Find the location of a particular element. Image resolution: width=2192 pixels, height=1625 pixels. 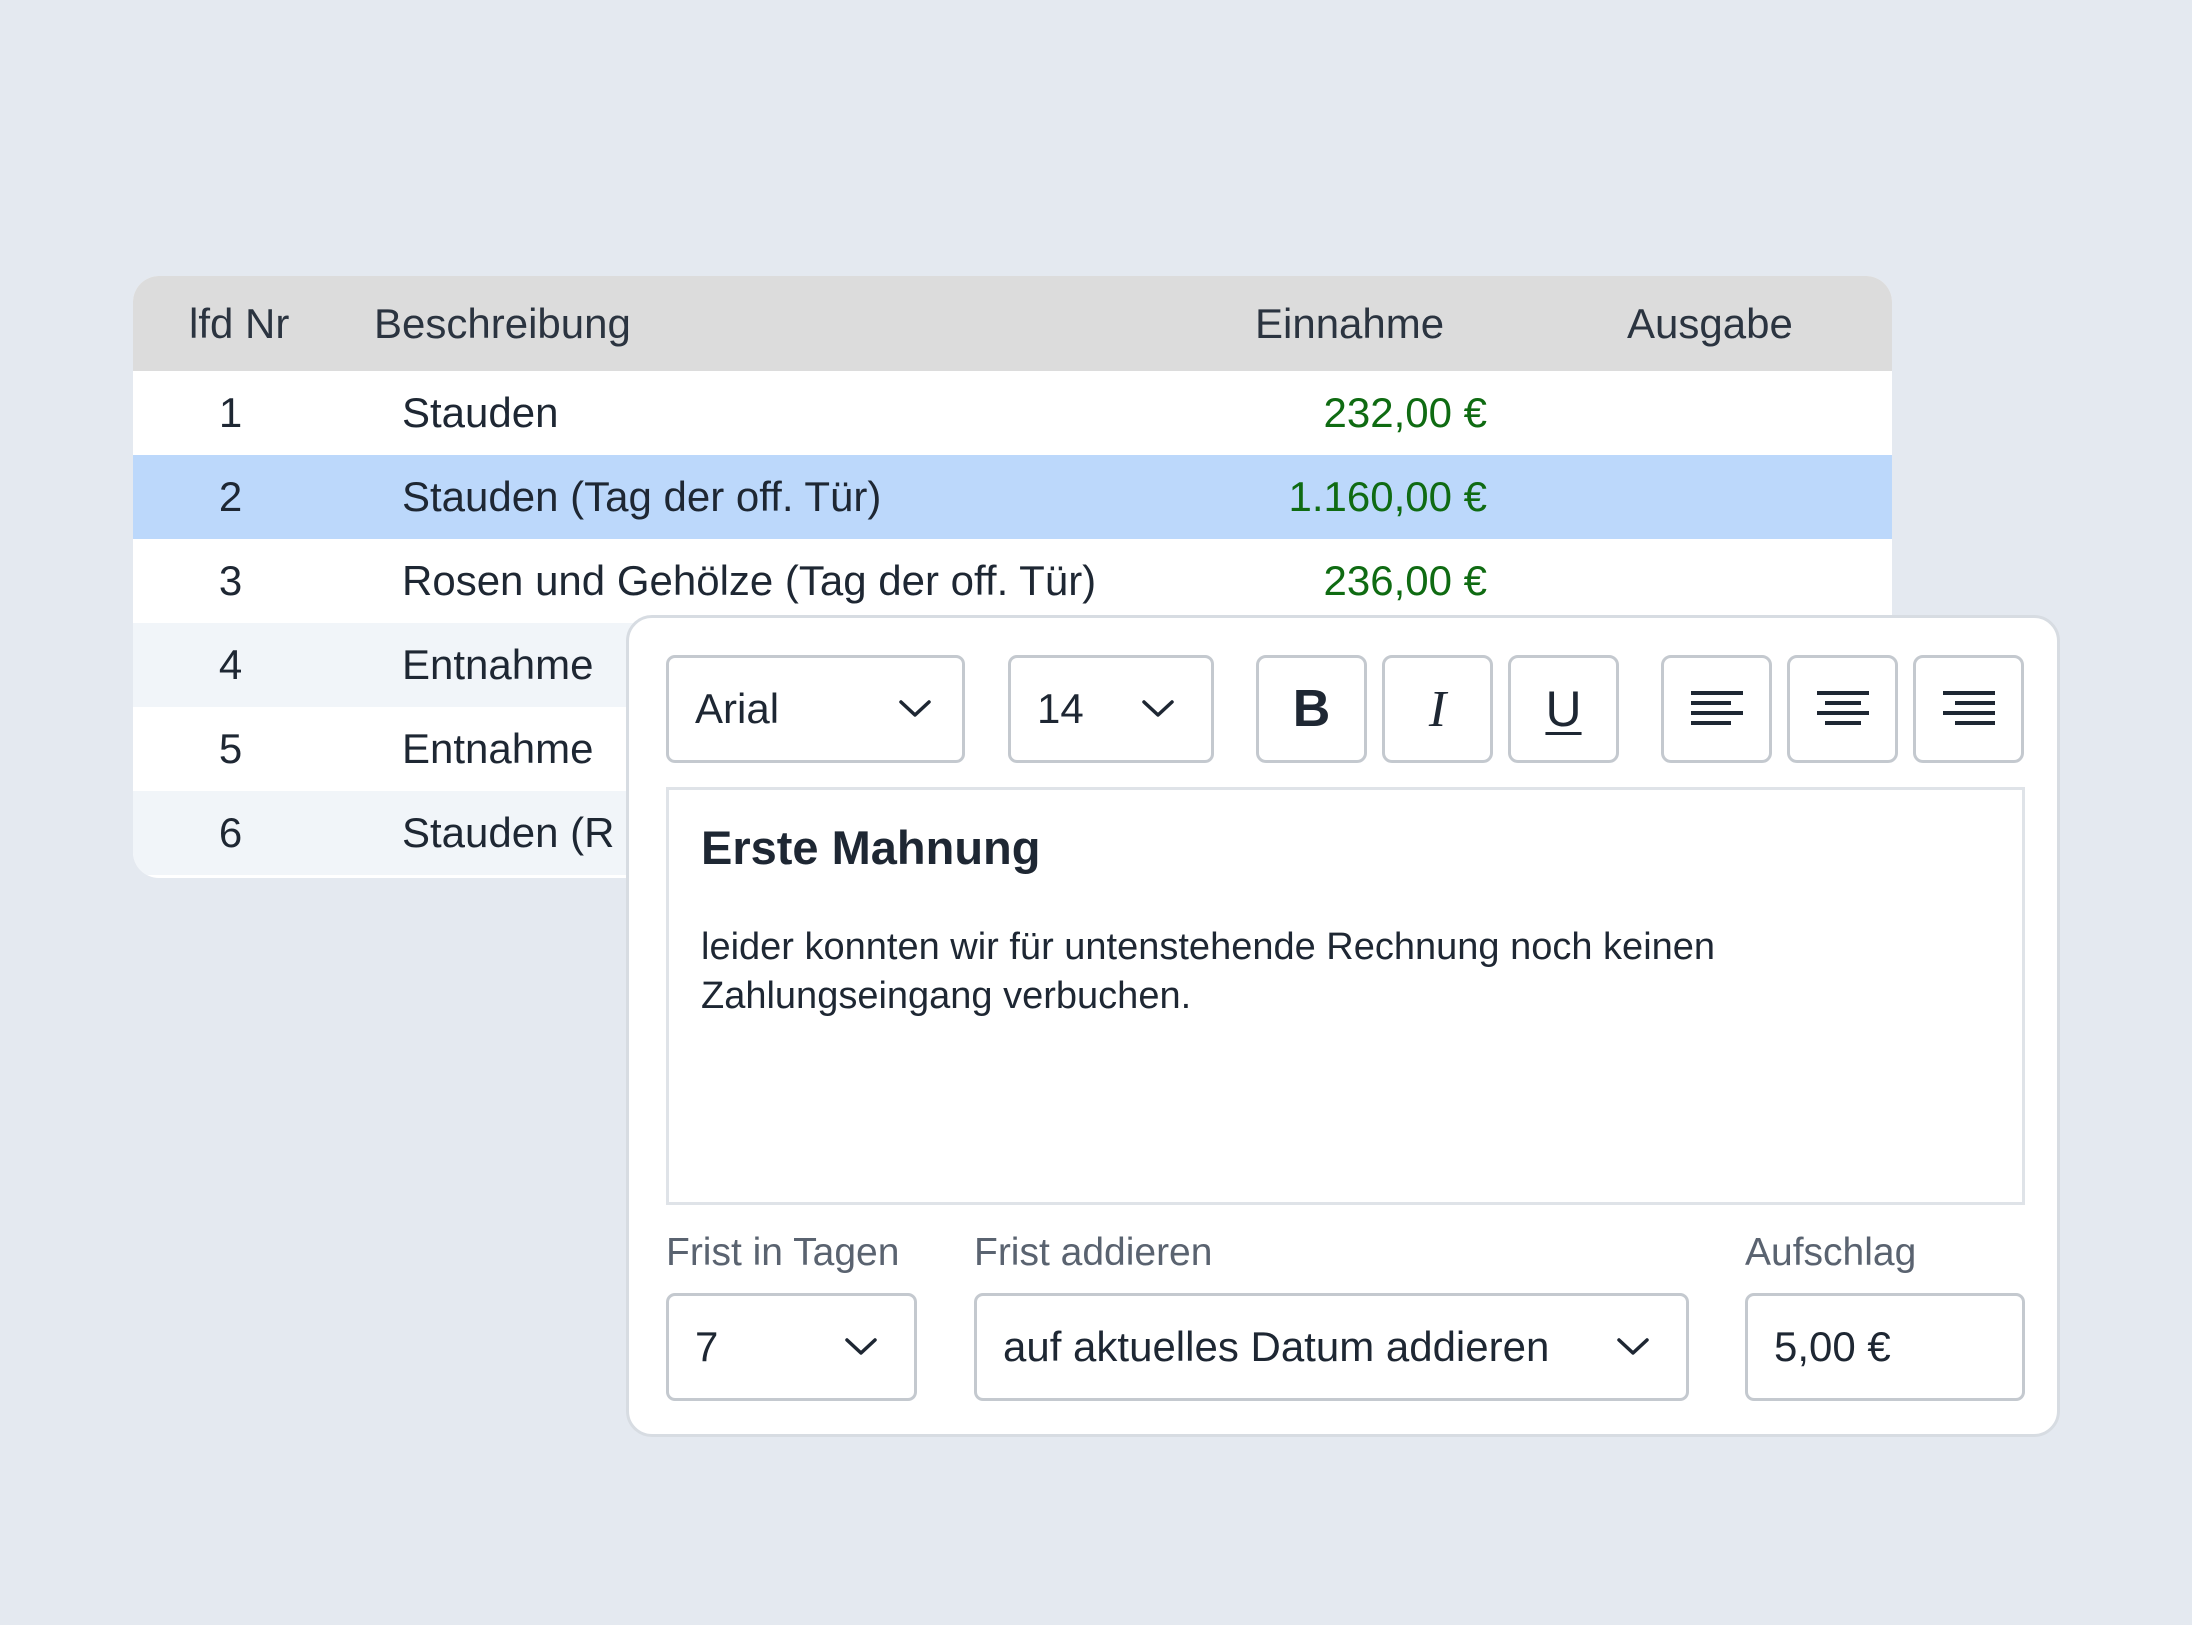

align-left-icon is located at coordinates (1716, 708).